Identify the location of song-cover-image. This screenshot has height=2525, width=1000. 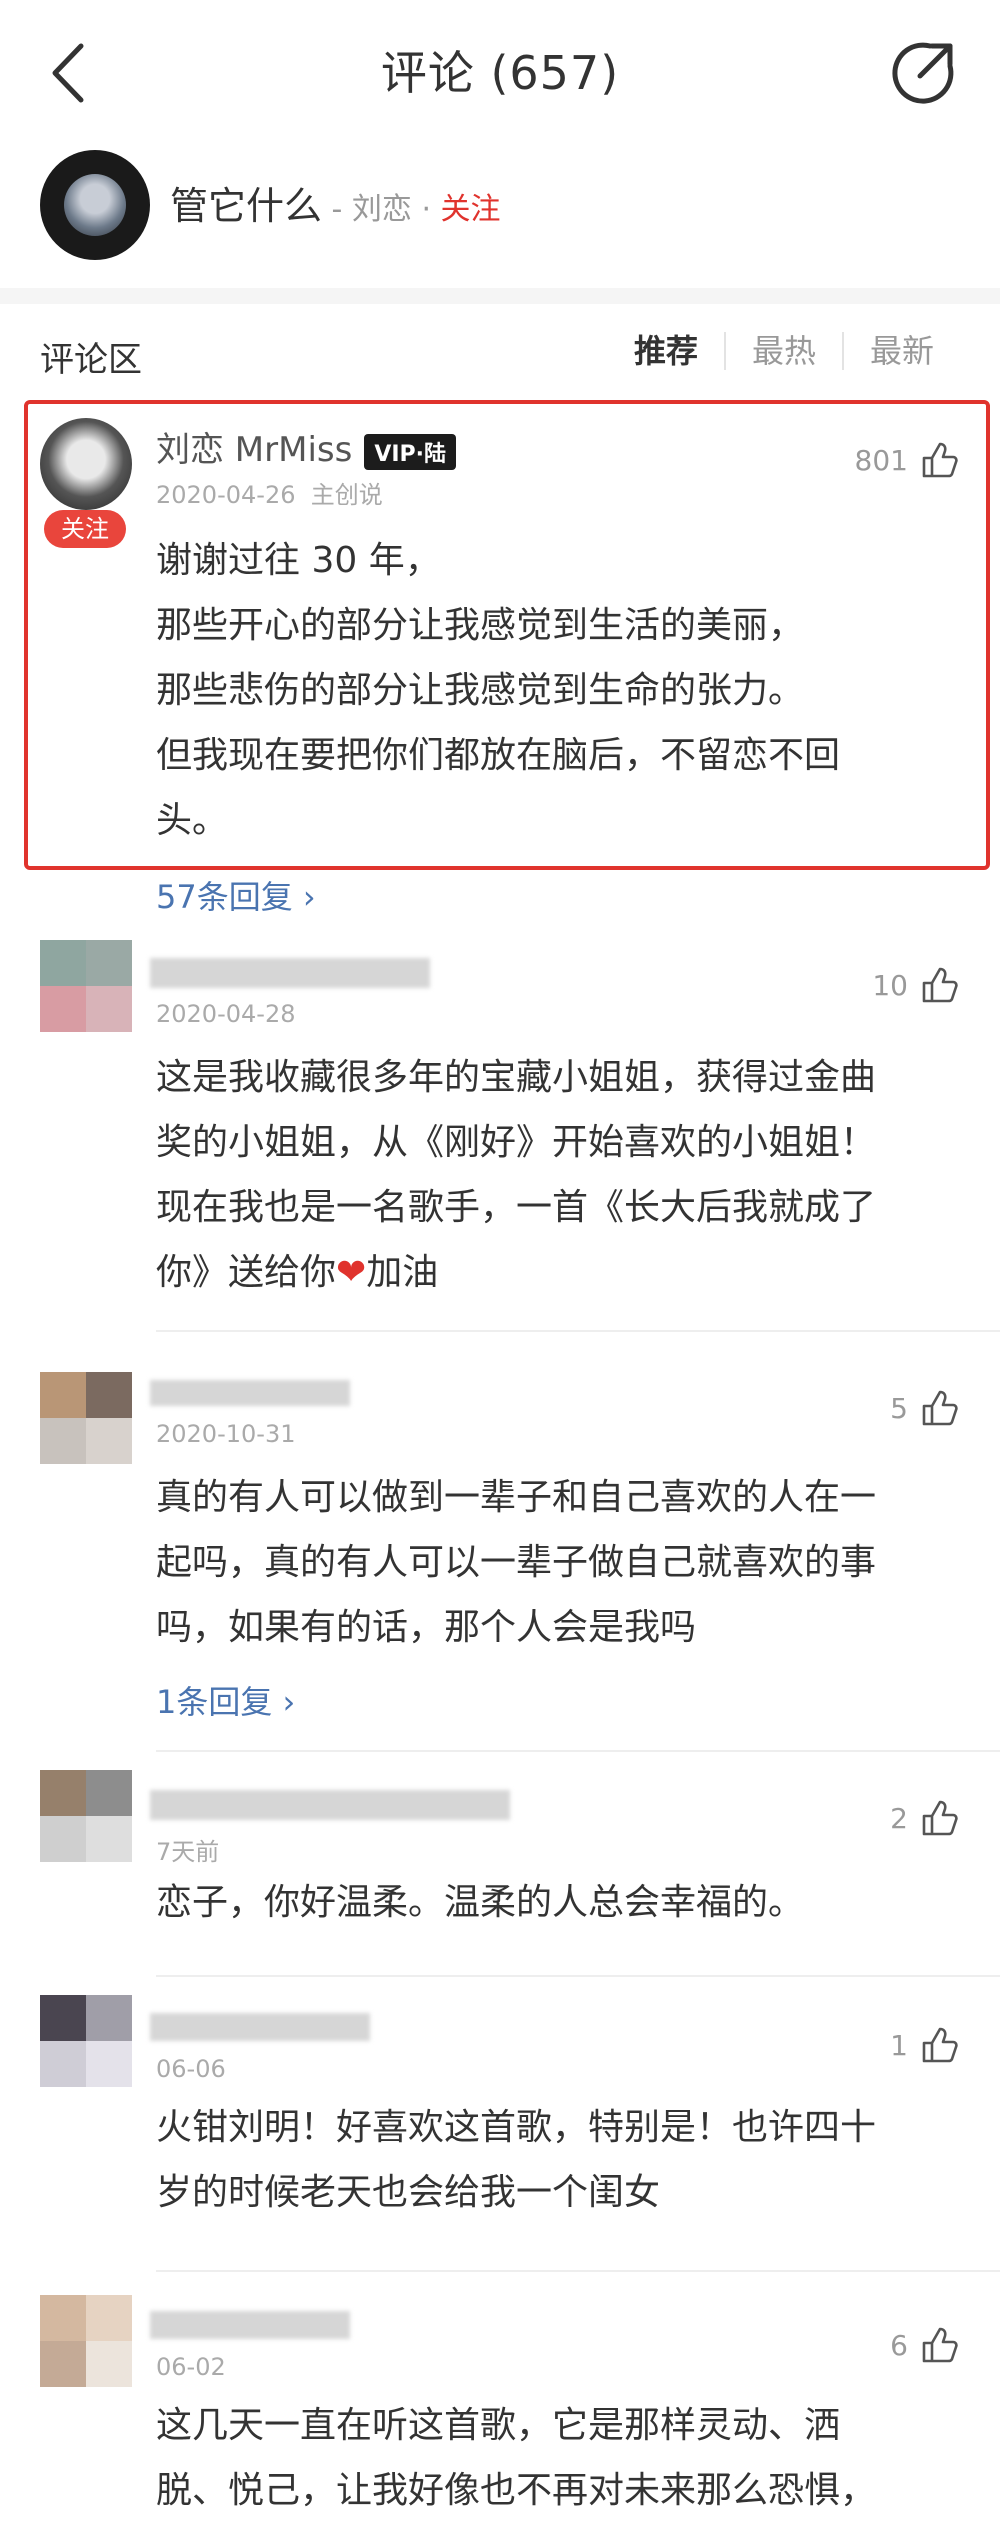
(95, 205).